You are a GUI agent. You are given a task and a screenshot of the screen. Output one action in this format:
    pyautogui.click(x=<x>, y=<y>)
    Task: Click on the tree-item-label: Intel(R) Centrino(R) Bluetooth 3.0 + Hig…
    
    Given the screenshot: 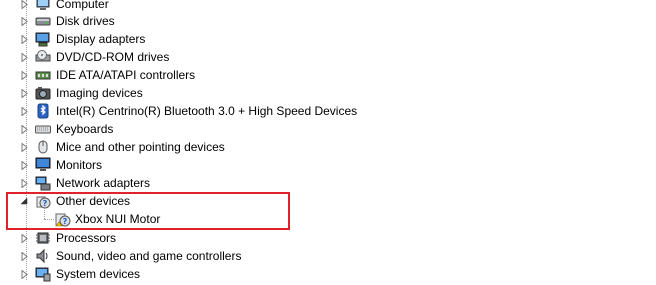 What is the action you would take?
    pyautogui.click(x=207, y=111)
    